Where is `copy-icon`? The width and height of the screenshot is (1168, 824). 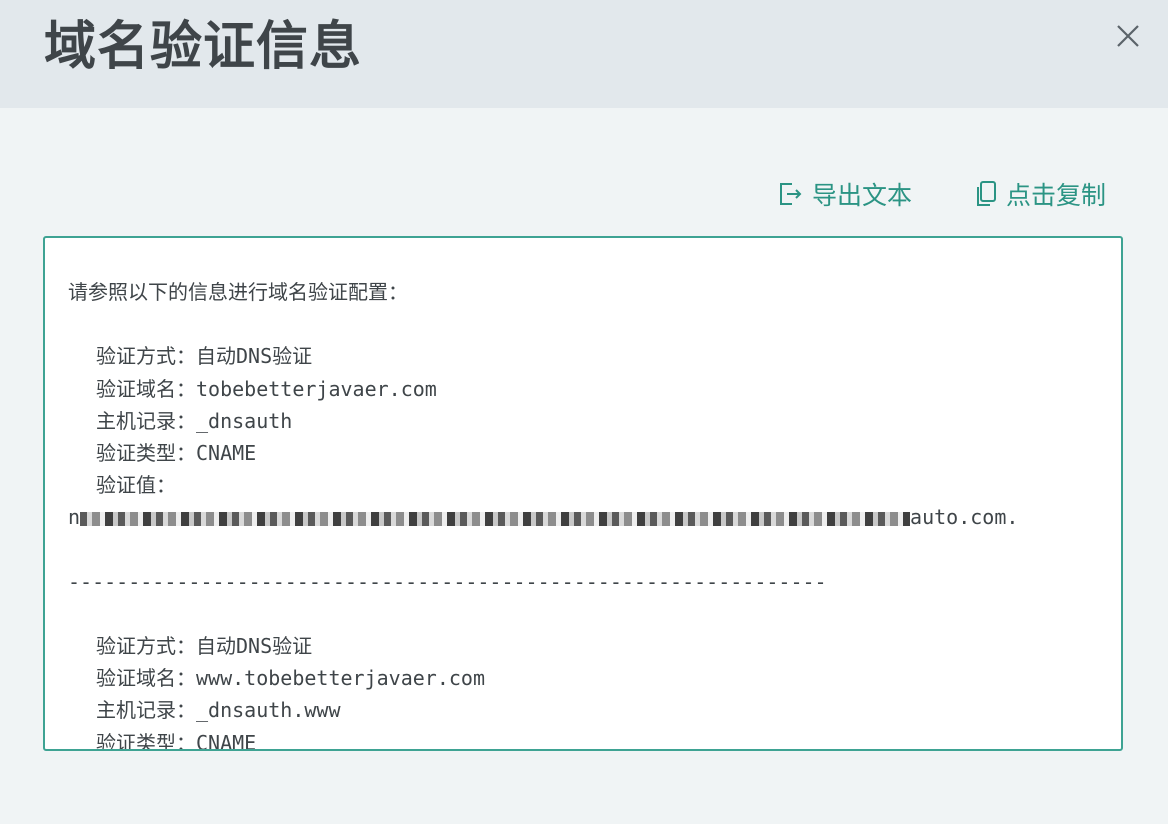 copy-icon is located at coordinates (986, 193).